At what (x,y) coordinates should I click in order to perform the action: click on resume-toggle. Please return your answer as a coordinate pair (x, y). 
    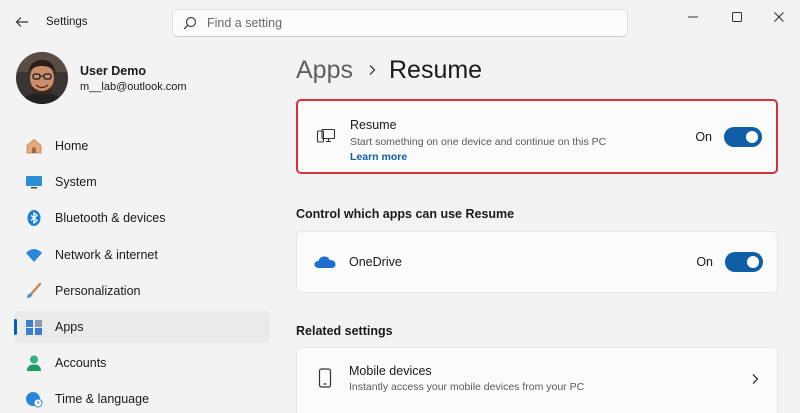
    Looking at the image, I should click on (743, 137).